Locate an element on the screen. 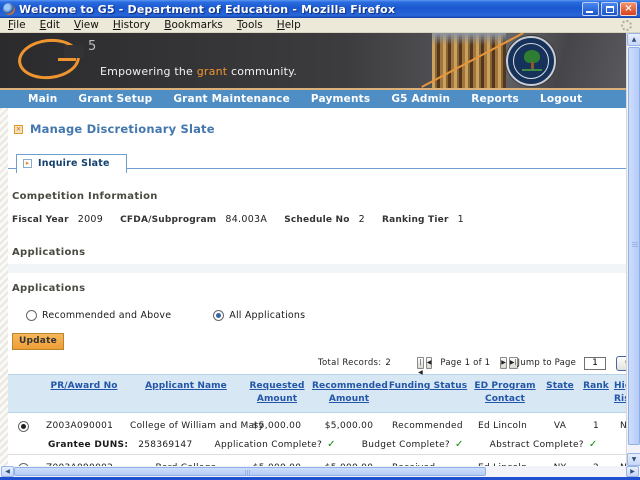 The image size is (640, 480). scroll-left-icon: ◀ is located at coordinates (7, 471).